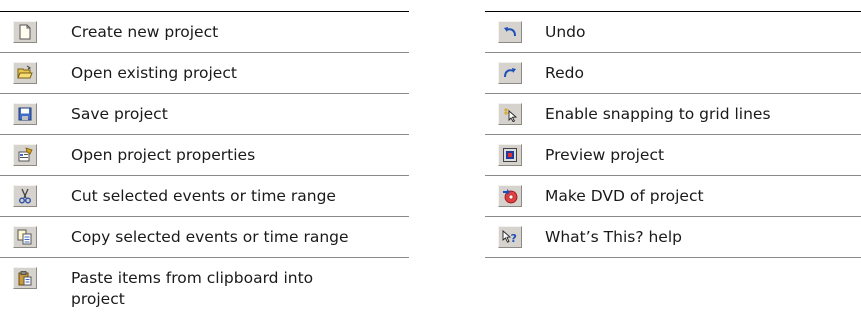 Image resolution: width=861 pixels, height=335 pixels. I want to click on table-row: ? What’s This? help, so click(673, 237).